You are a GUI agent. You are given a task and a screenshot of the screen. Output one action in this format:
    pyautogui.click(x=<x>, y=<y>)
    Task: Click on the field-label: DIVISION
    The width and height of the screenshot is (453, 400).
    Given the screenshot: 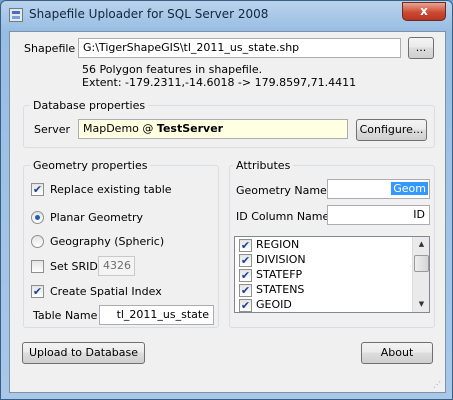 What is the action you would take?
    pyautogui.click(x=281, y=259)
    